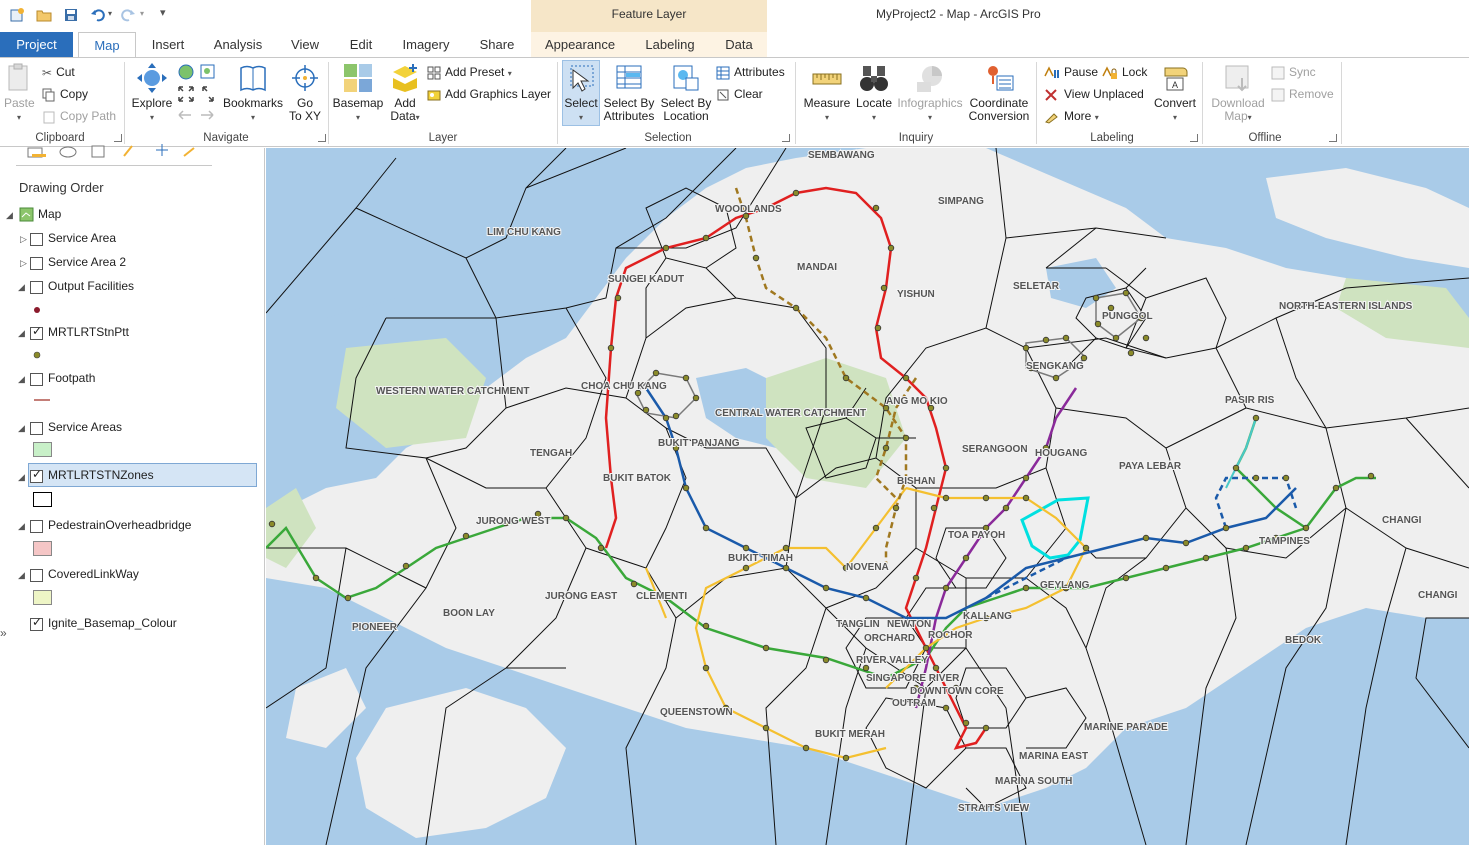  I want to click on customize-qat-icon: ▾, so click(163, 12).